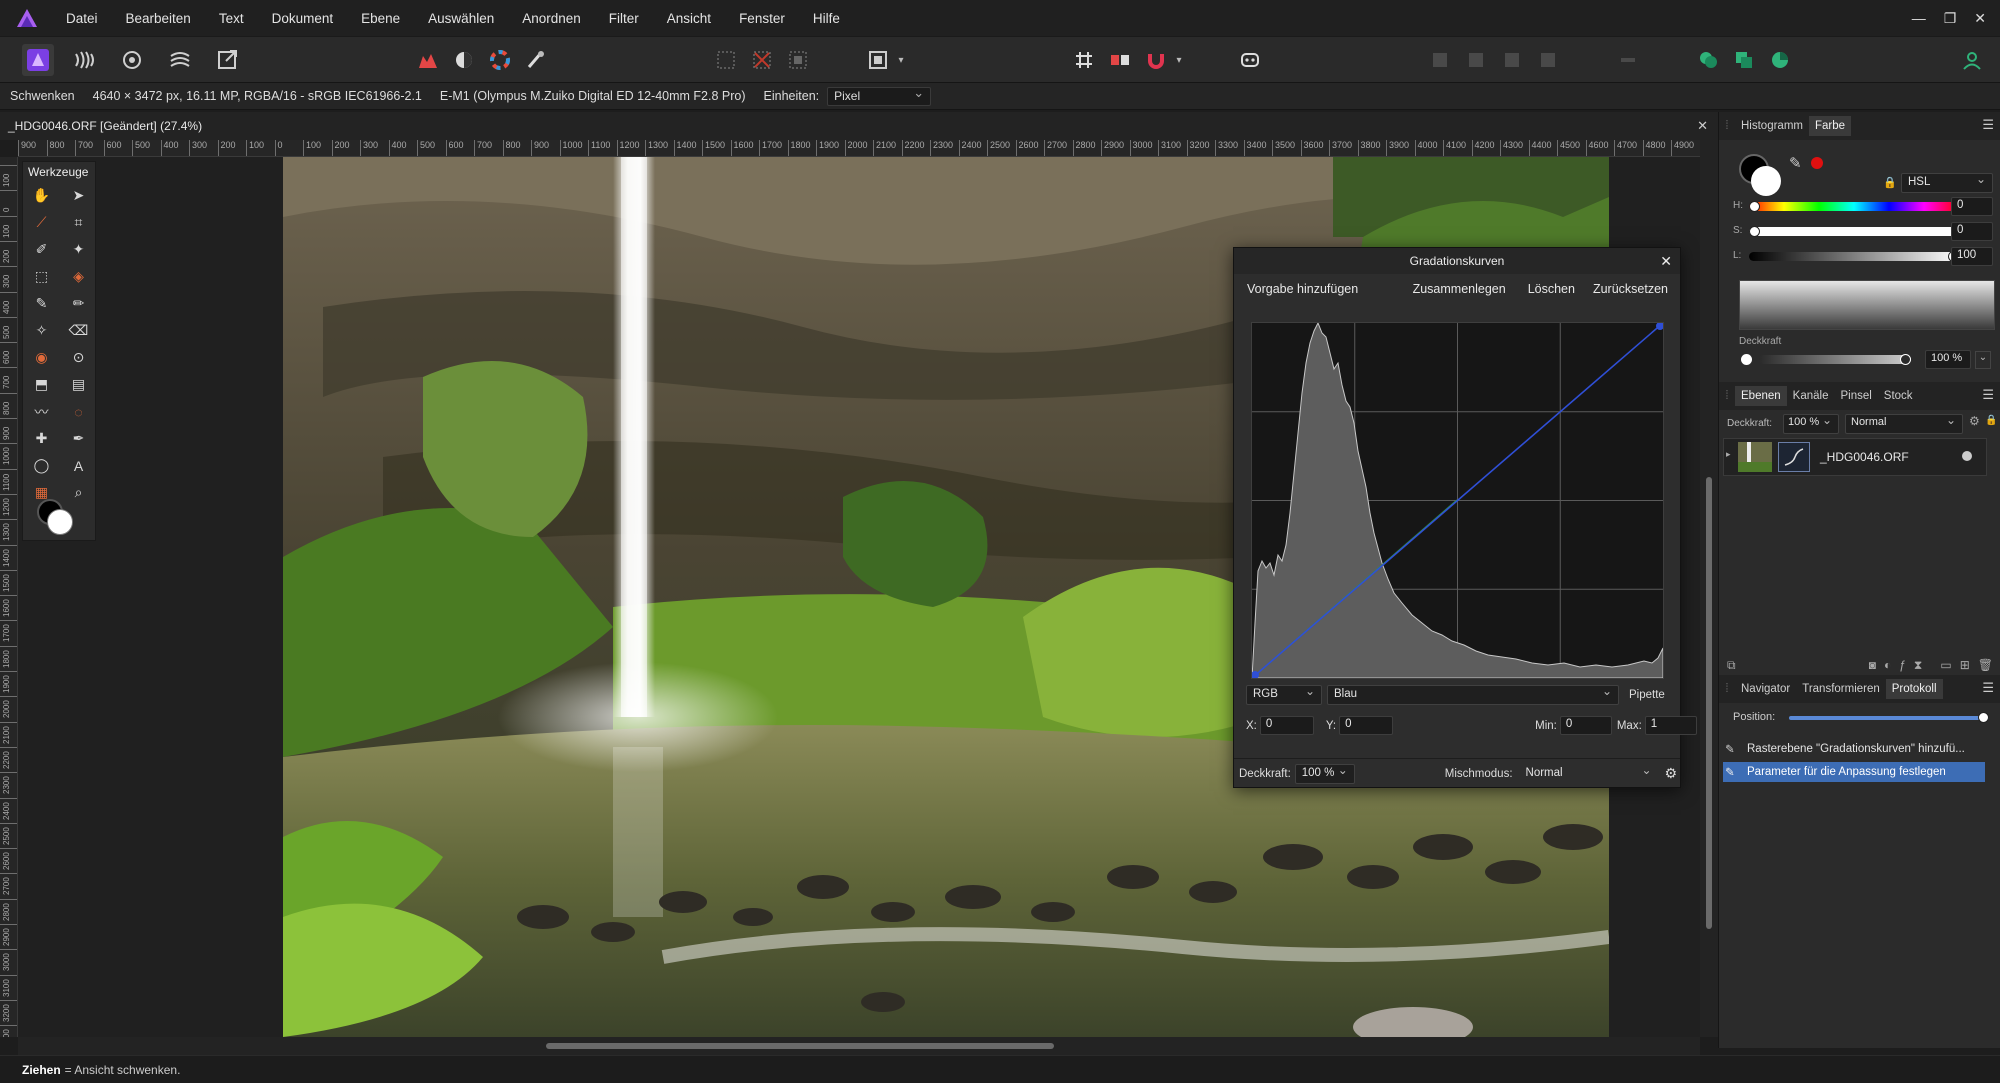 The image size is (2000, 1083). Describe the element at coordinates (78, 222) in the screenshot. I see `crop-tool: ⌗` at that location.